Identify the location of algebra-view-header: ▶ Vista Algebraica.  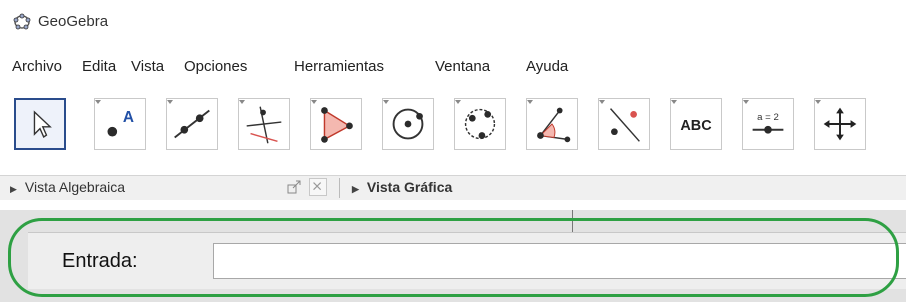
(67, 187).